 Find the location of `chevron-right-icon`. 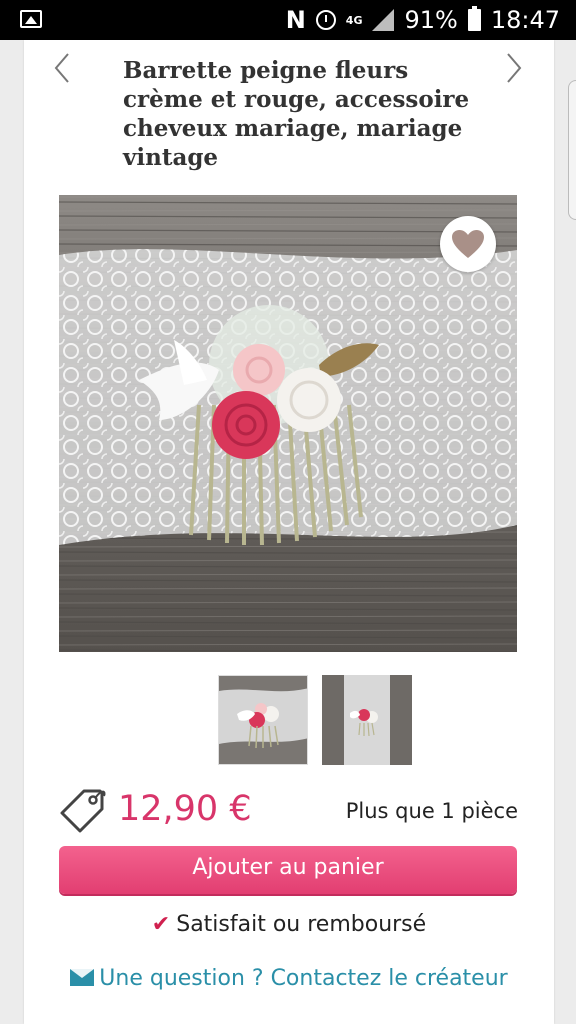

chevron-right-icon is located at coordinates (514, 68).